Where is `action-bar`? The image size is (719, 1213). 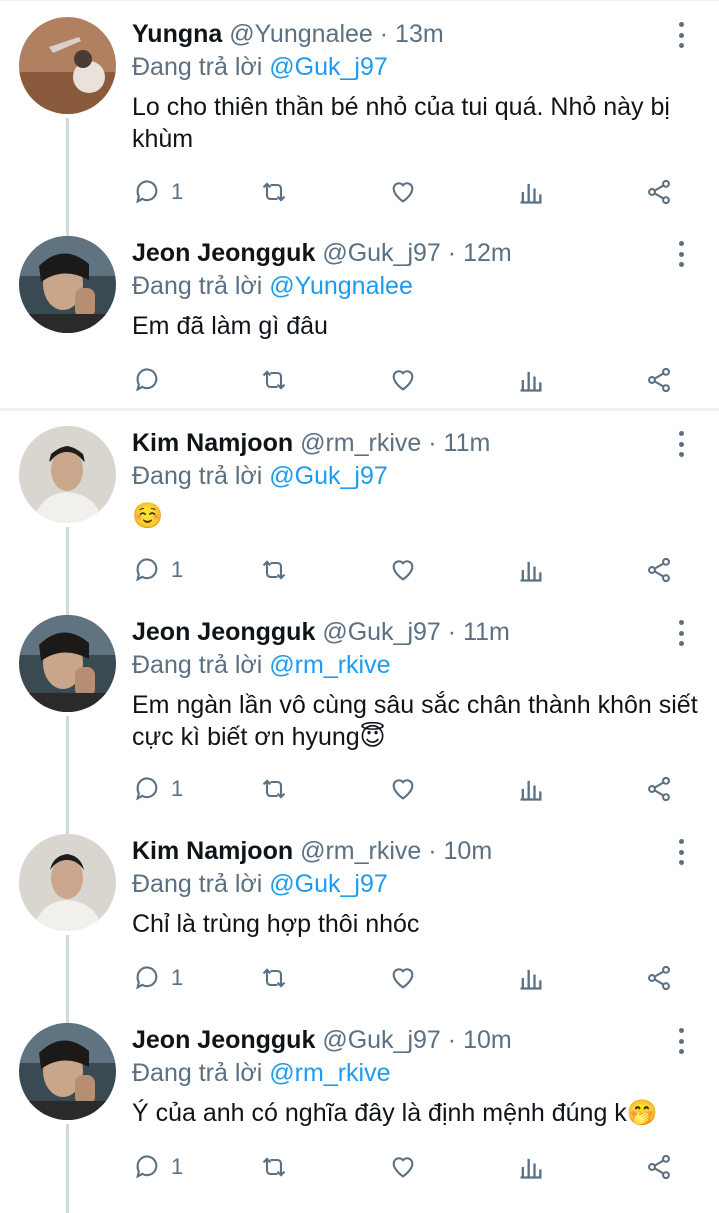 action-bar is located at coordinates (359, 380).